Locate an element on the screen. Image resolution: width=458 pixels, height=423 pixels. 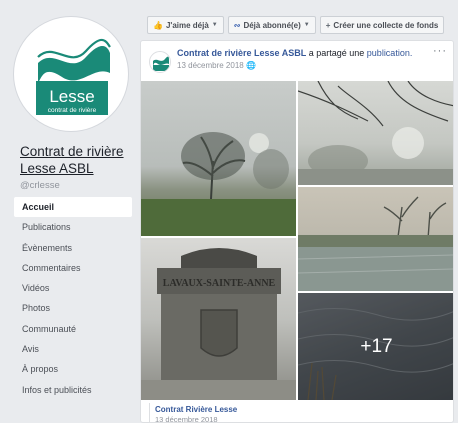
like-button: 👍 J'aime déjà ▼ is located at coordinates (185, 25).